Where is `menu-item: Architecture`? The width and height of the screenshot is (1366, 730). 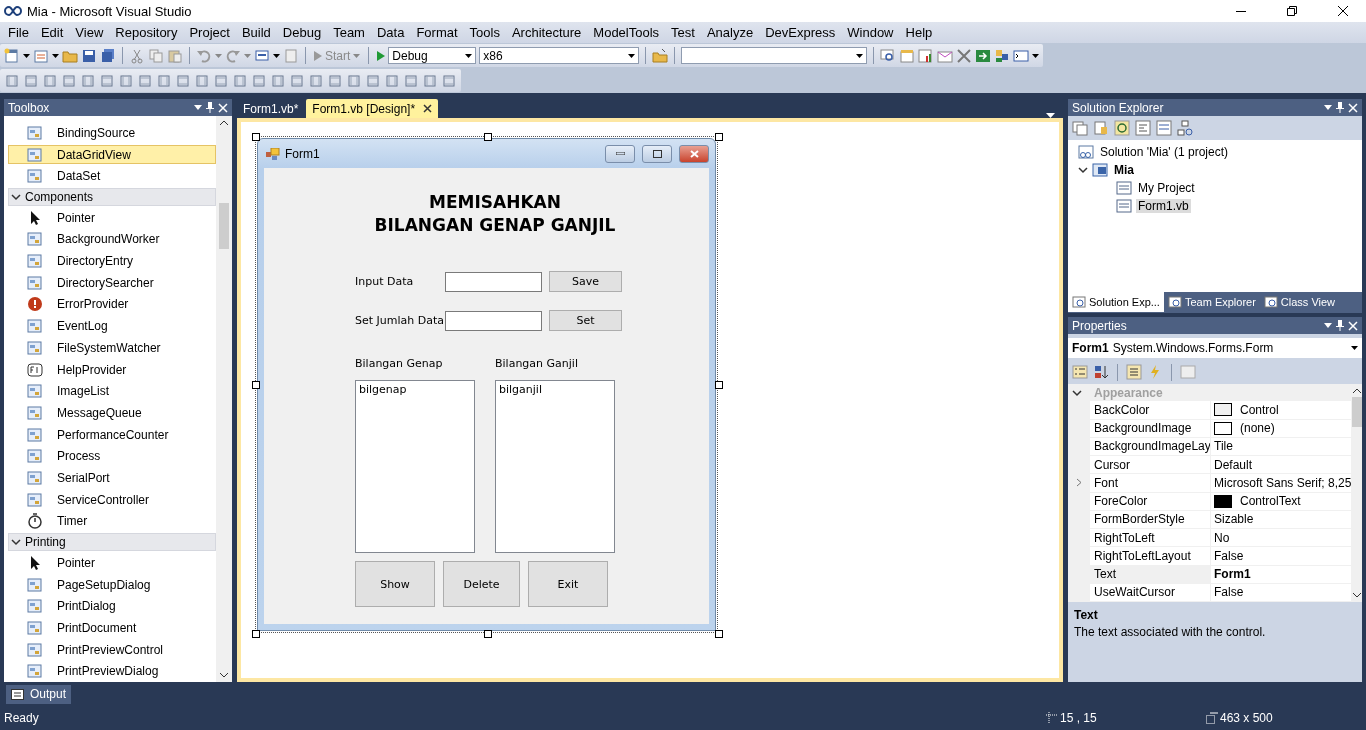 menu-item: Architecture is located at coordinates (546, 32).